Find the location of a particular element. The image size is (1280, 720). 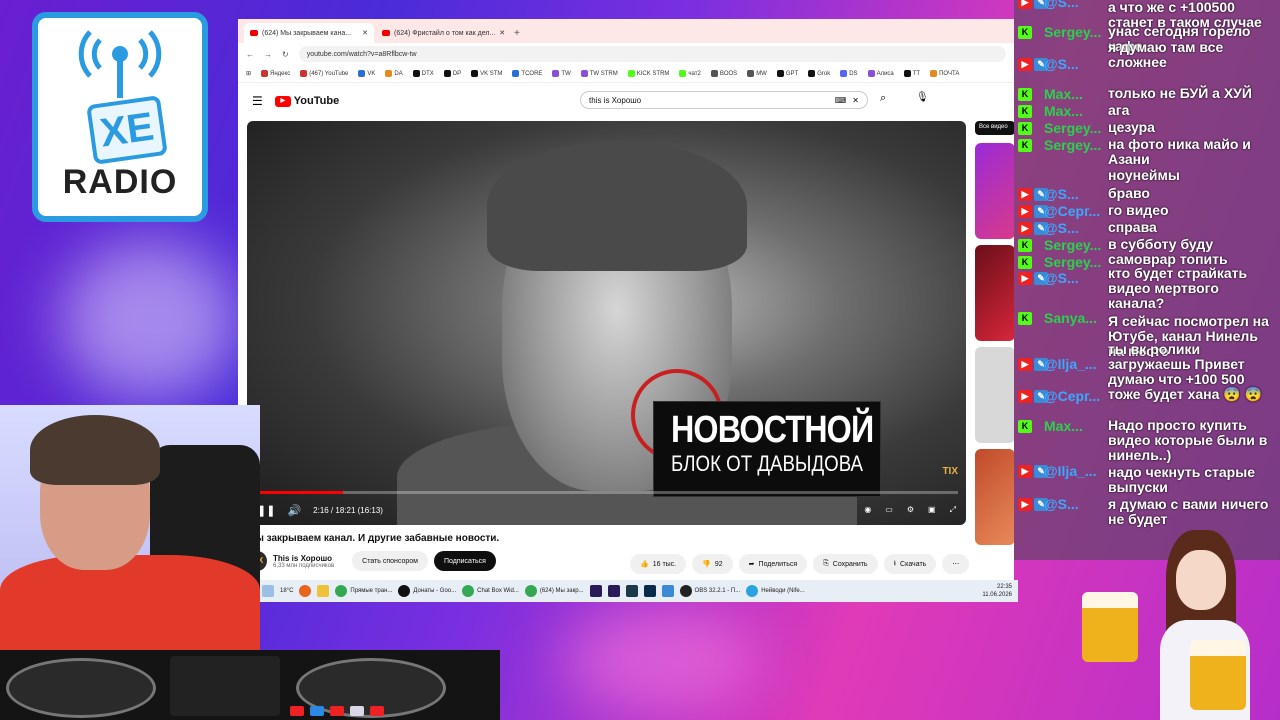

bookmark-item: Яндекс is located at coordinates (275, 73).